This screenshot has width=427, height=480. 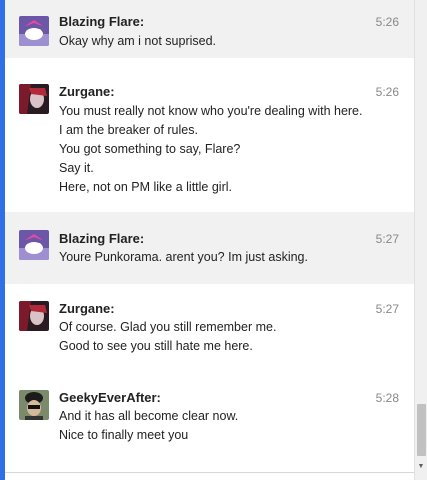 What do you see at coordinates (124, 435) in the screenshot?
I see `message-text: Nice to finally meet you` at bounding box center [124, 435].